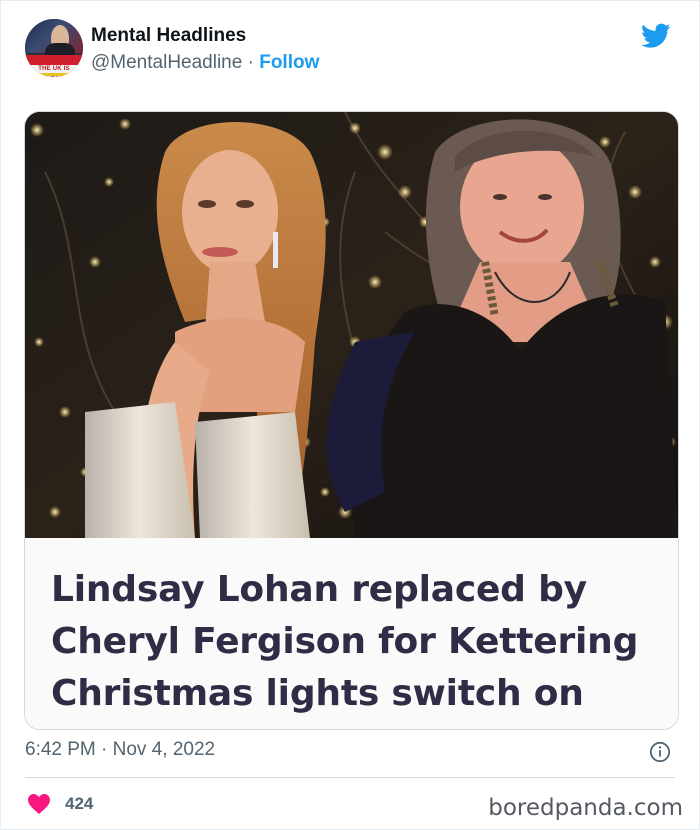 The height and width of the screenshot is (830, 700). I want to click on tweet-timestamp: 6:42 PM · Nov 4, 2022, so click(120, 750).